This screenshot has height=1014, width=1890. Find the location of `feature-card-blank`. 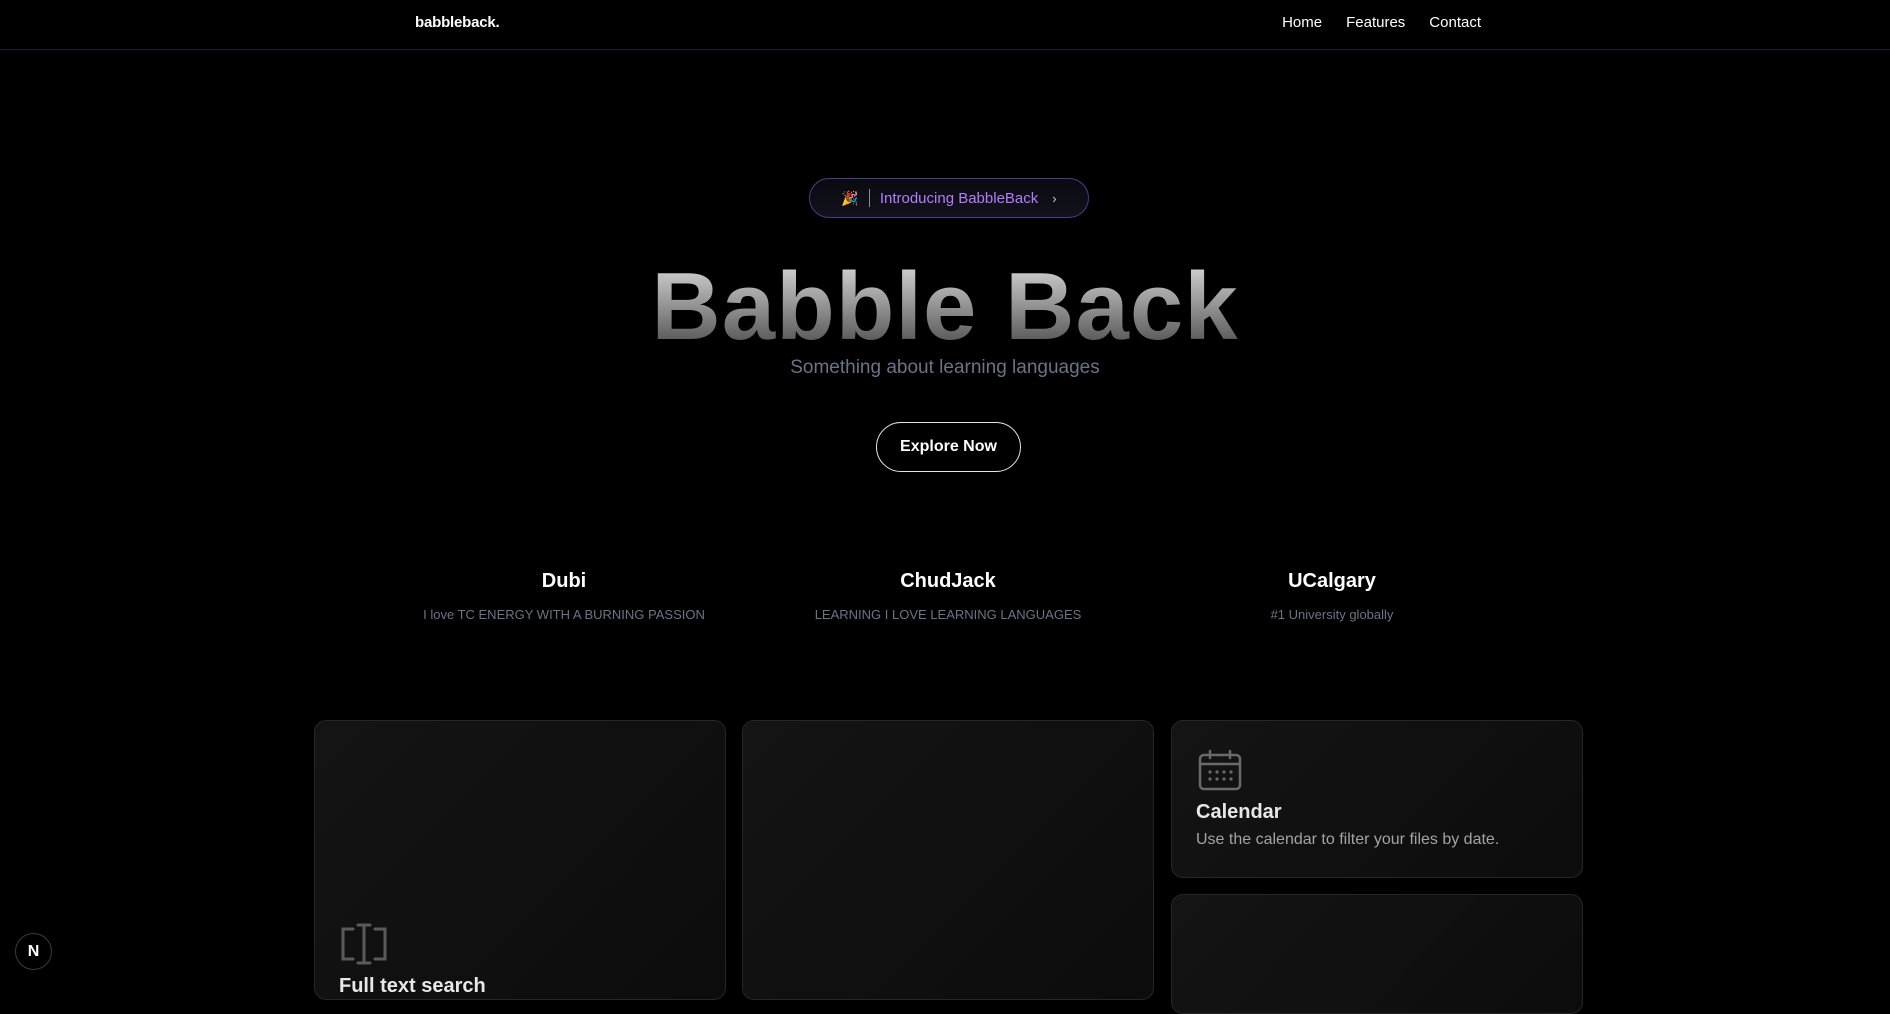

feature-card-blank is located at coordinates (948, 860).